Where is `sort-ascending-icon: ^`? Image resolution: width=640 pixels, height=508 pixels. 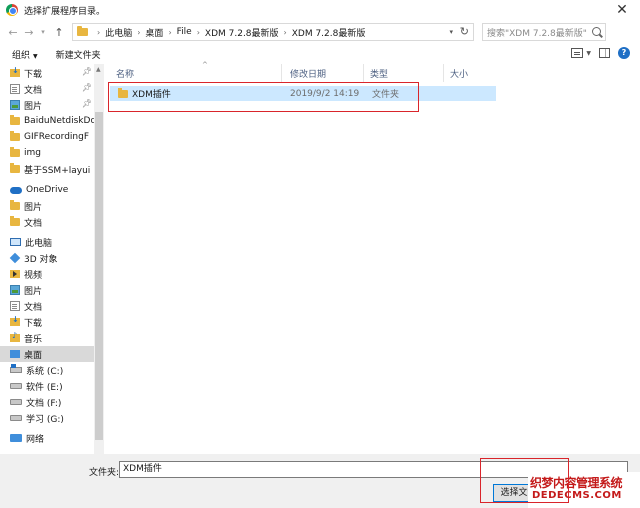 sort-ascending-icon: ^ is located at coordinates (205, 65).